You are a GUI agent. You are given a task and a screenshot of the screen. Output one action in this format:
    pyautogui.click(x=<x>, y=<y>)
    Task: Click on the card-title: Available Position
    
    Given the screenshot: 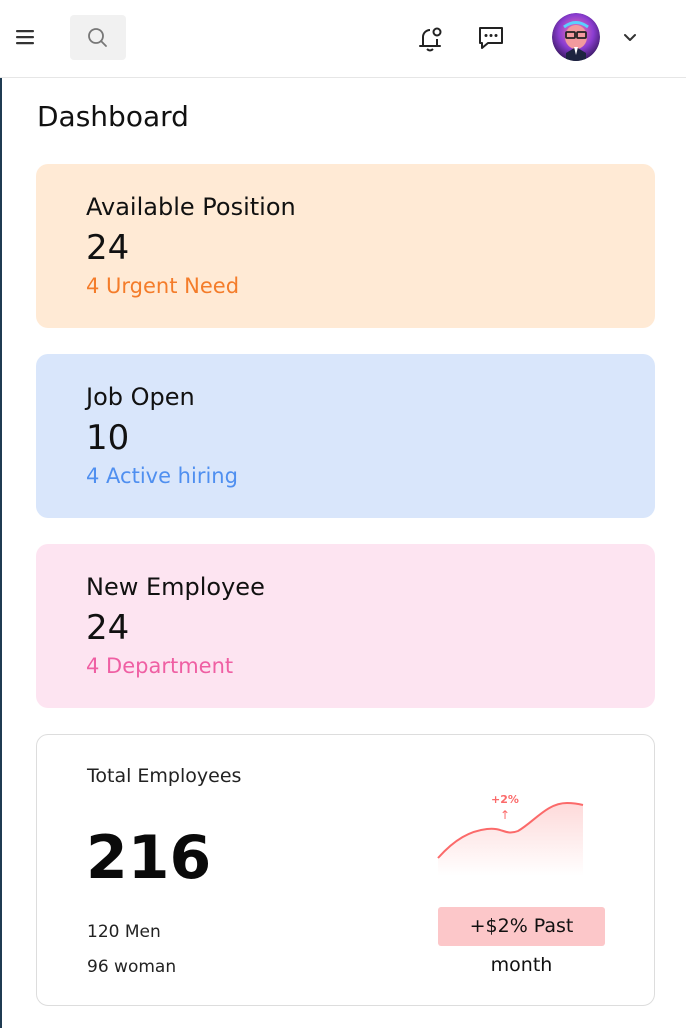 What is the action you would take?
    pyautogui.click(x=191, y=207)
    